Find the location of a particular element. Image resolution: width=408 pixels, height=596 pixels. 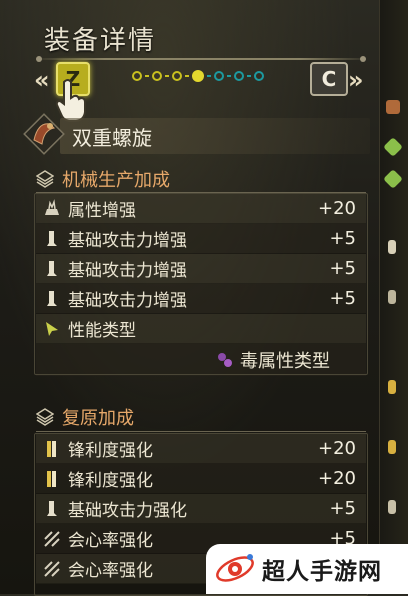

section-divider is located at coordinates (201, 431).